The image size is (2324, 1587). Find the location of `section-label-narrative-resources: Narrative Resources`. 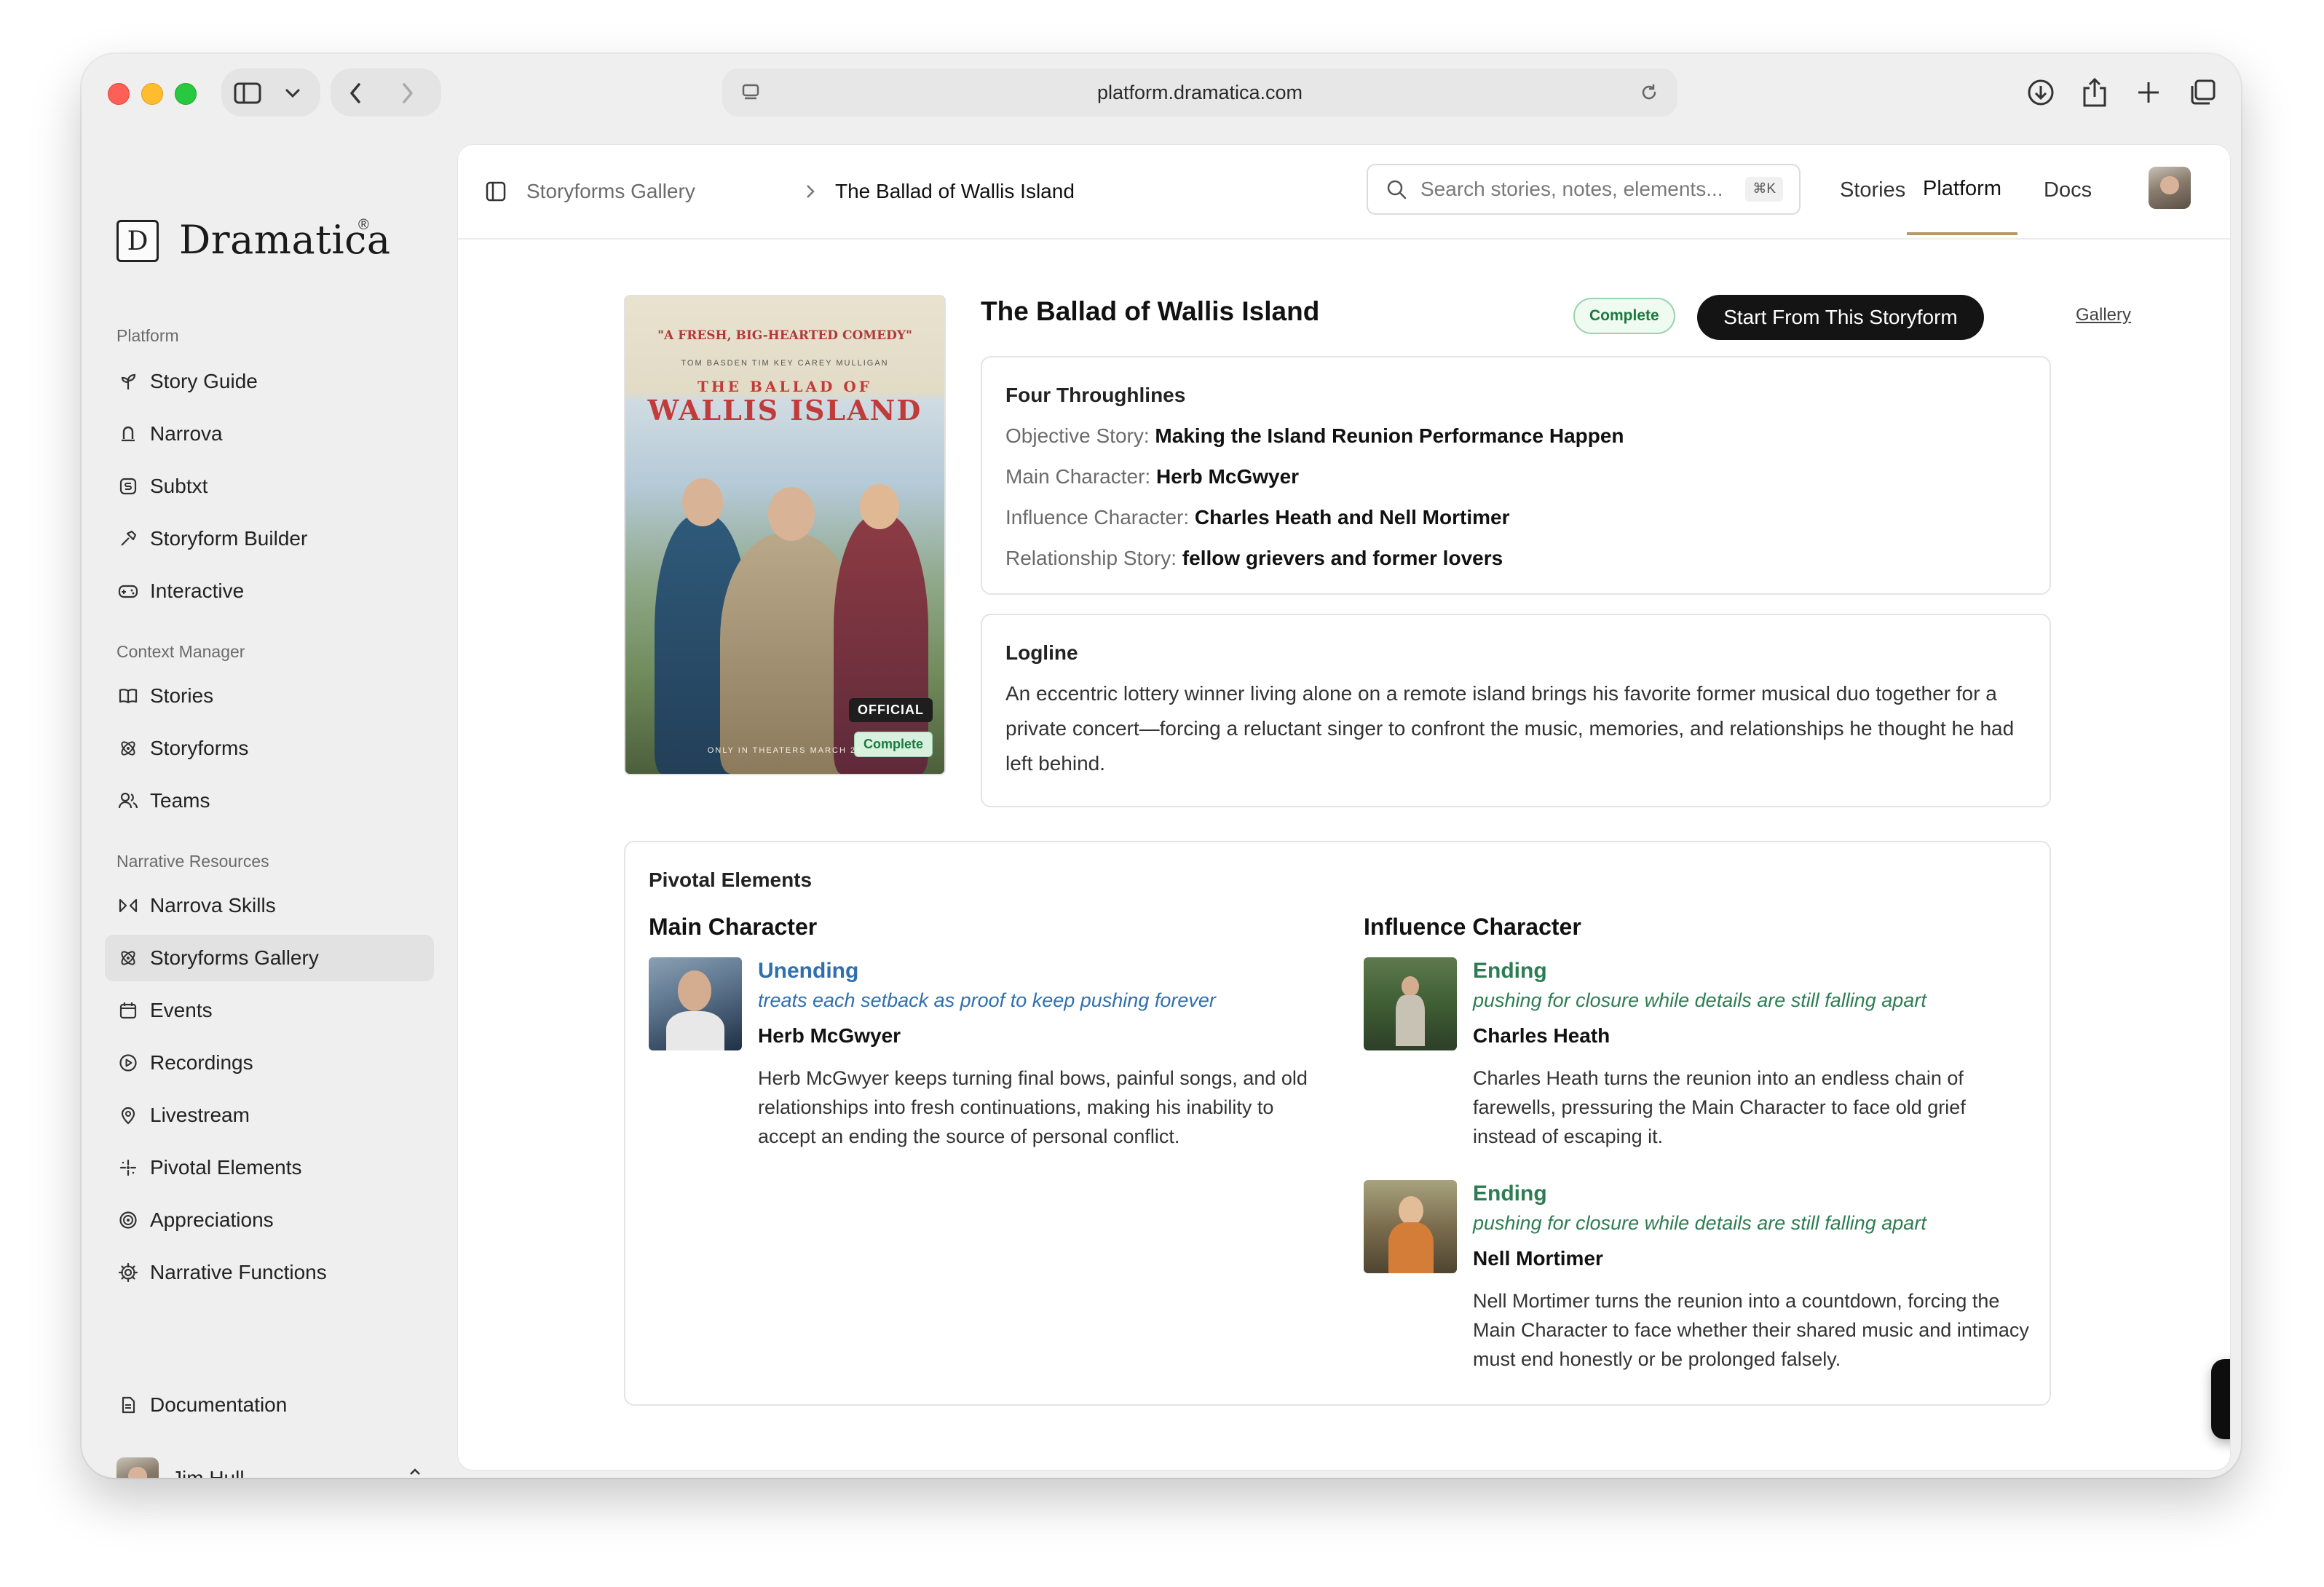

section-label-narrative-resources: Narrative Resources is located at coordinates (193, 861).